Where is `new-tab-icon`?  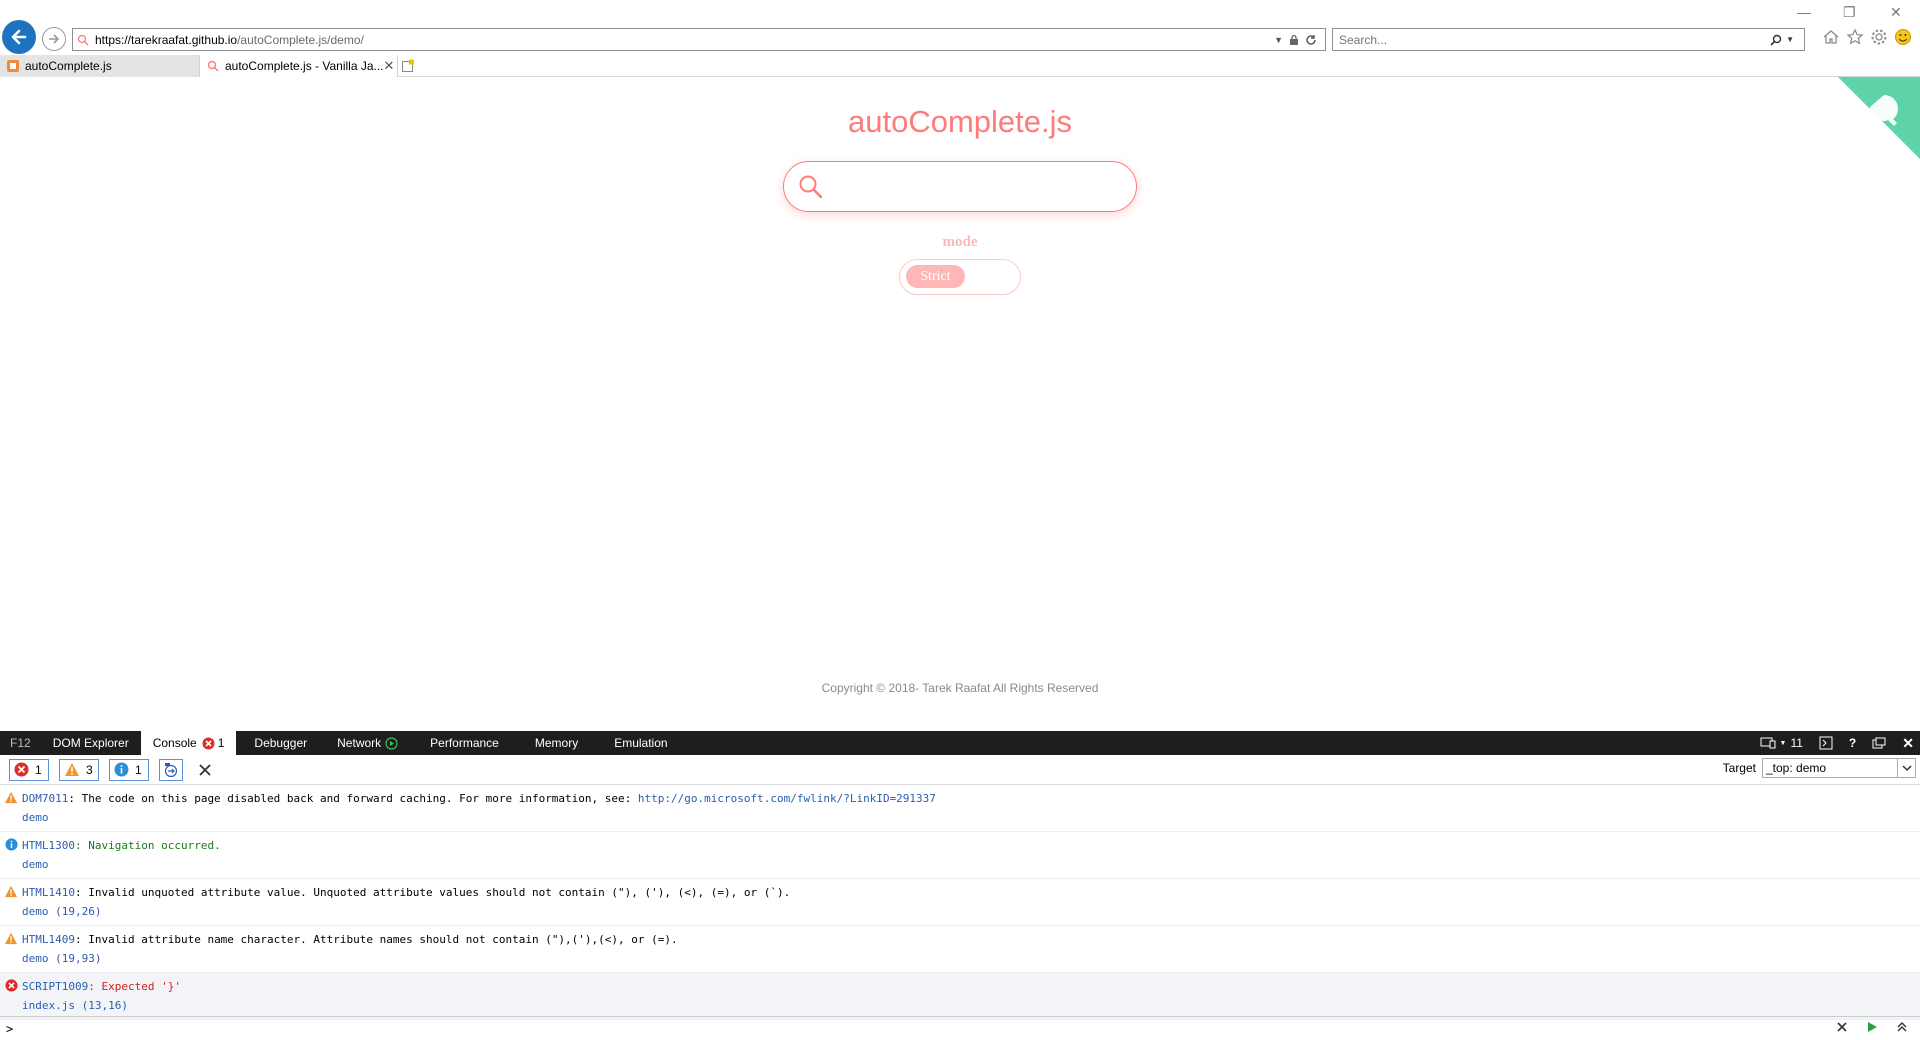
new-tab-icon is located at coordinates (408, 65).